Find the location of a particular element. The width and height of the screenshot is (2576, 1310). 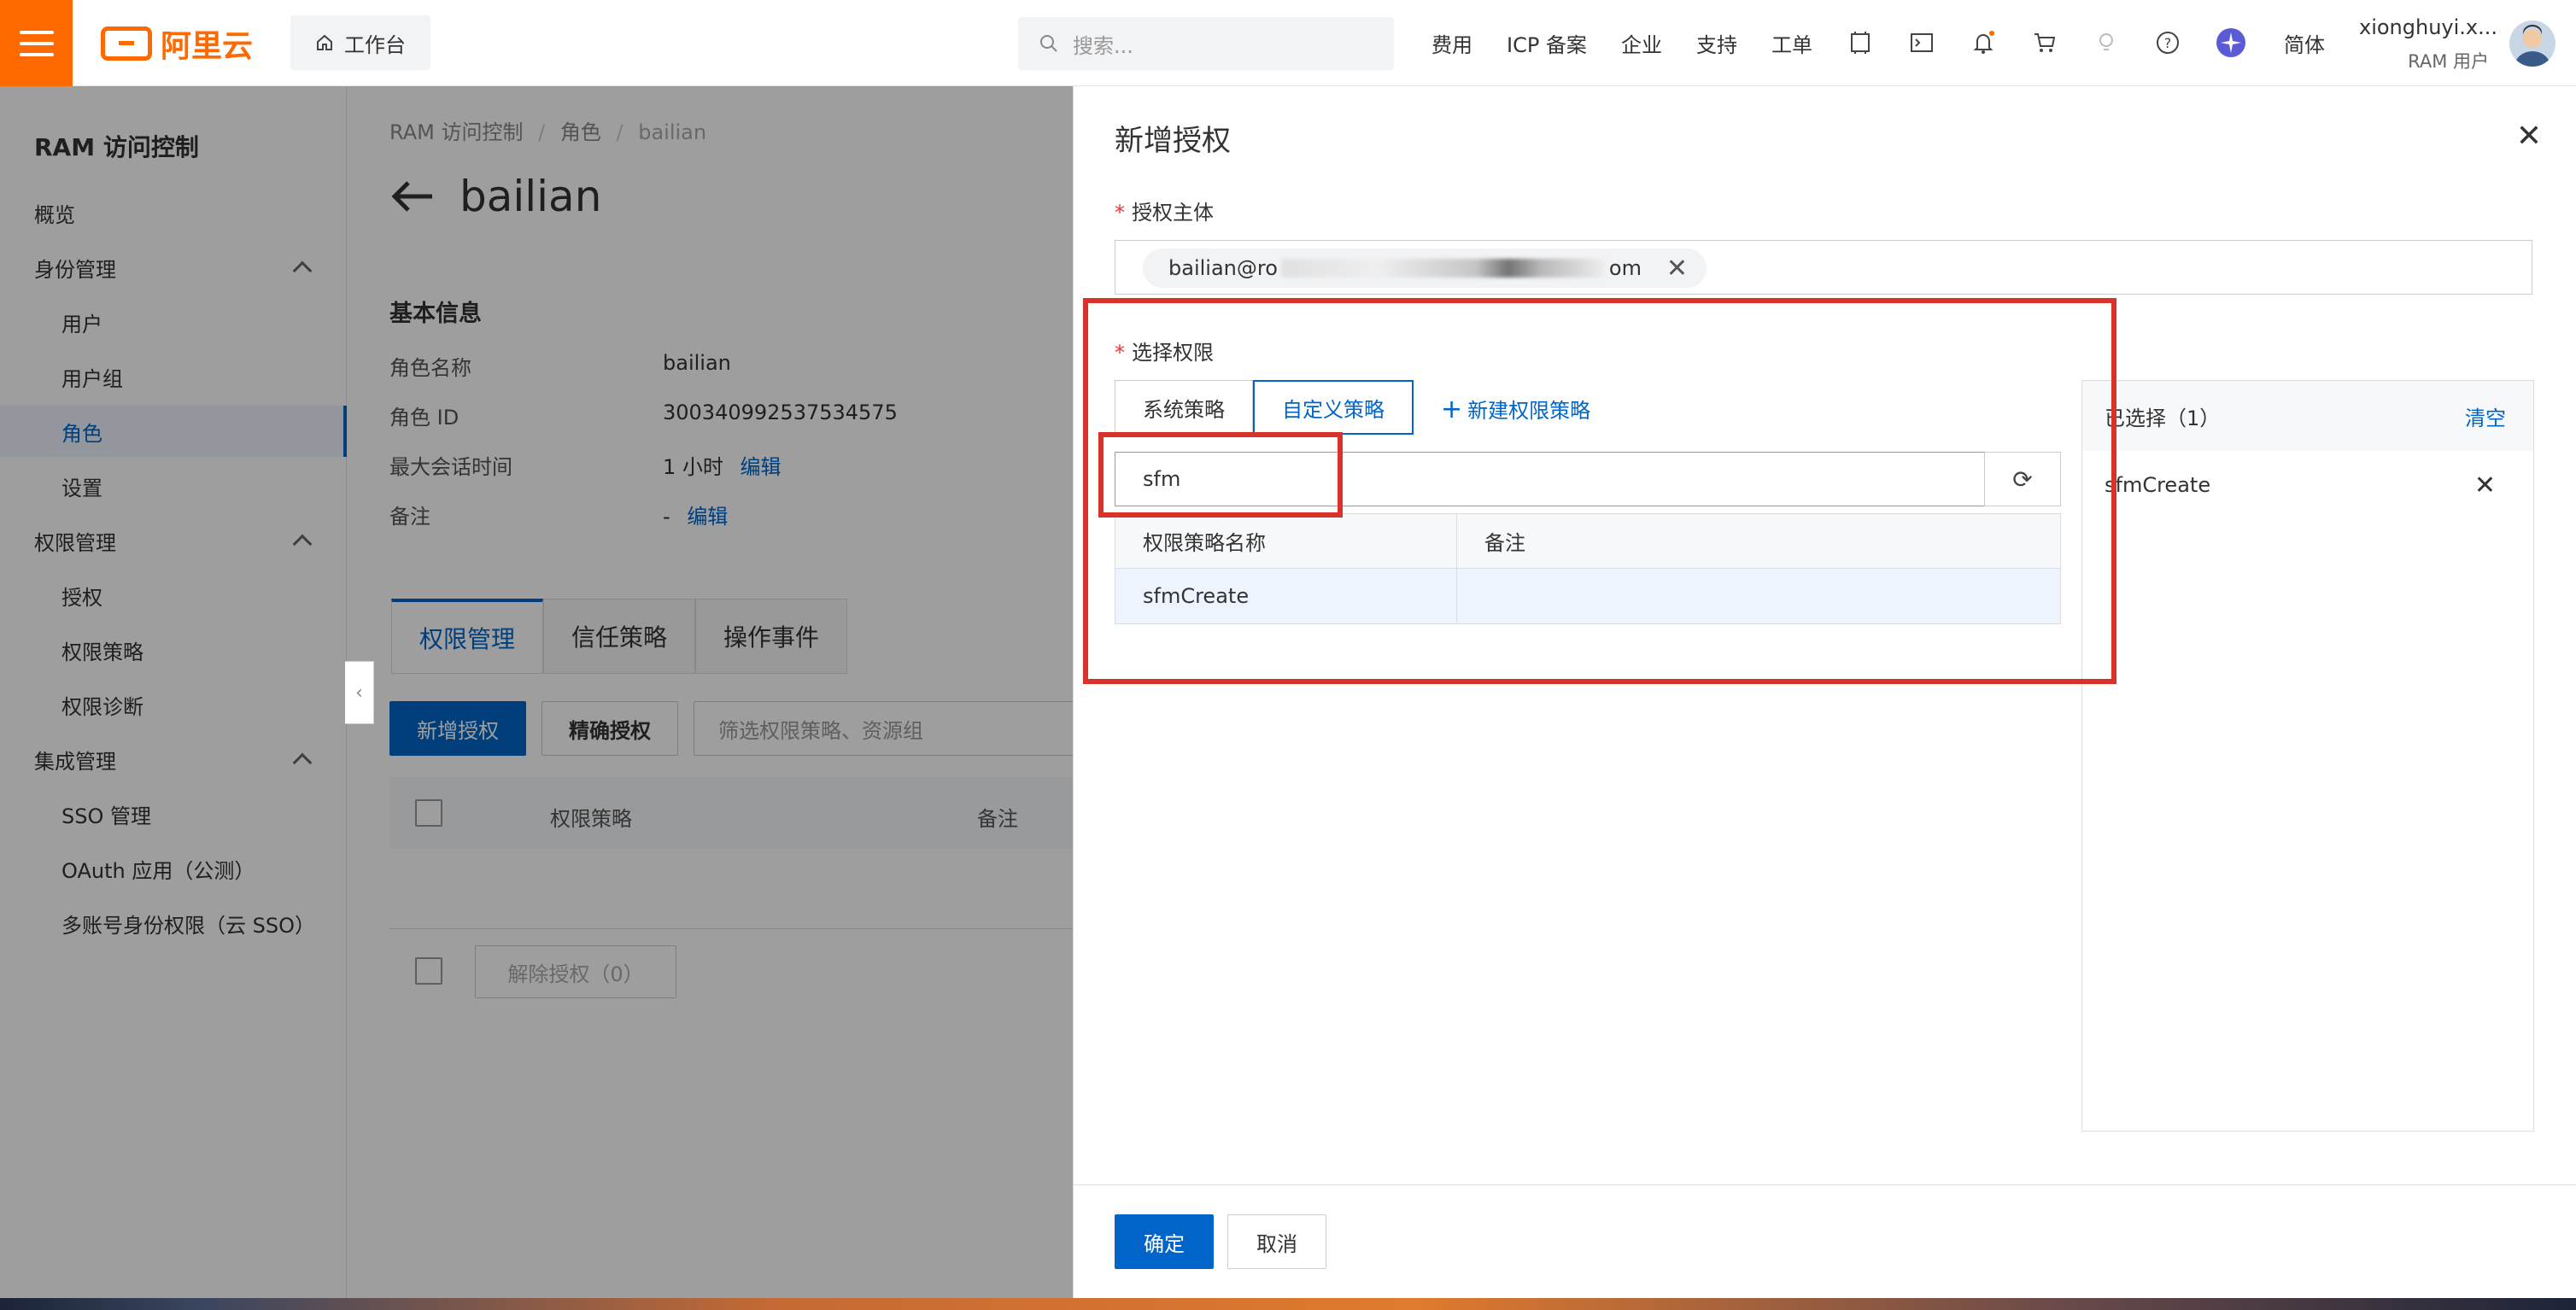

remove-selected-icon: ✕ is located at coordinates (2485, 485).